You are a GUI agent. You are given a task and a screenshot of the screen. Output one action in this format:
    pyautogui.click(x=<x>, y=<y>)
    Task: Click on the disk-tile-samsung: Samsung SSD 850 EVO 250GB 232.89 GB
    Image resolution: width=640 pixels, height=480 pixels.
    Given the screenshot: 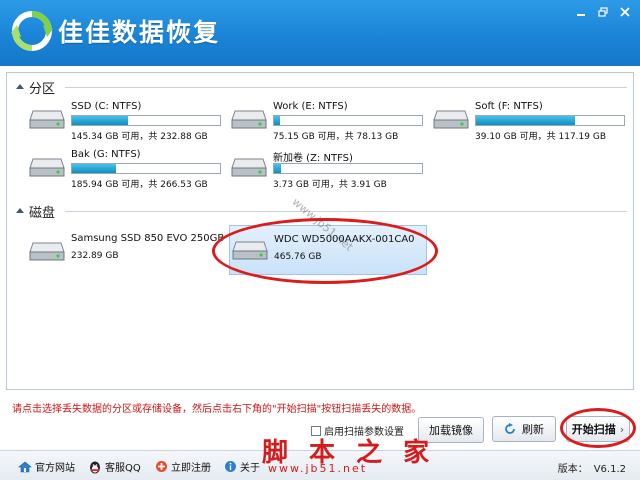 What is the action you would take?
    pyautogui.click(x=127, y=253)
    